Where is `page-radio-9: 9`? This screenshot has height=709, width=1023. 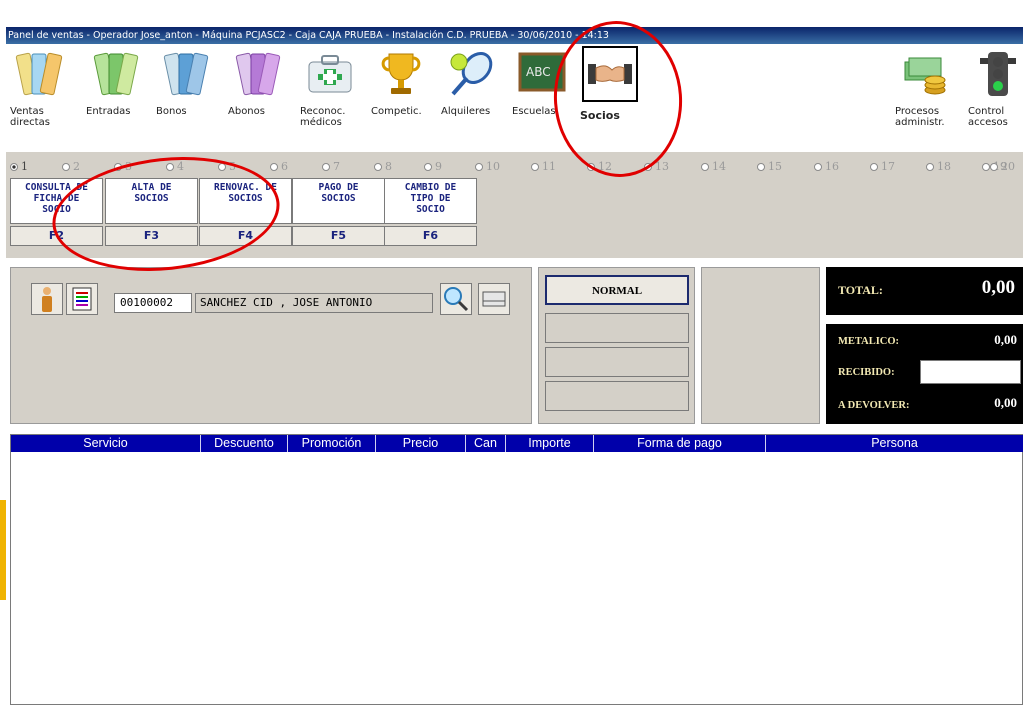
page-radio-9: 9 is located at coordinates (433, 167).